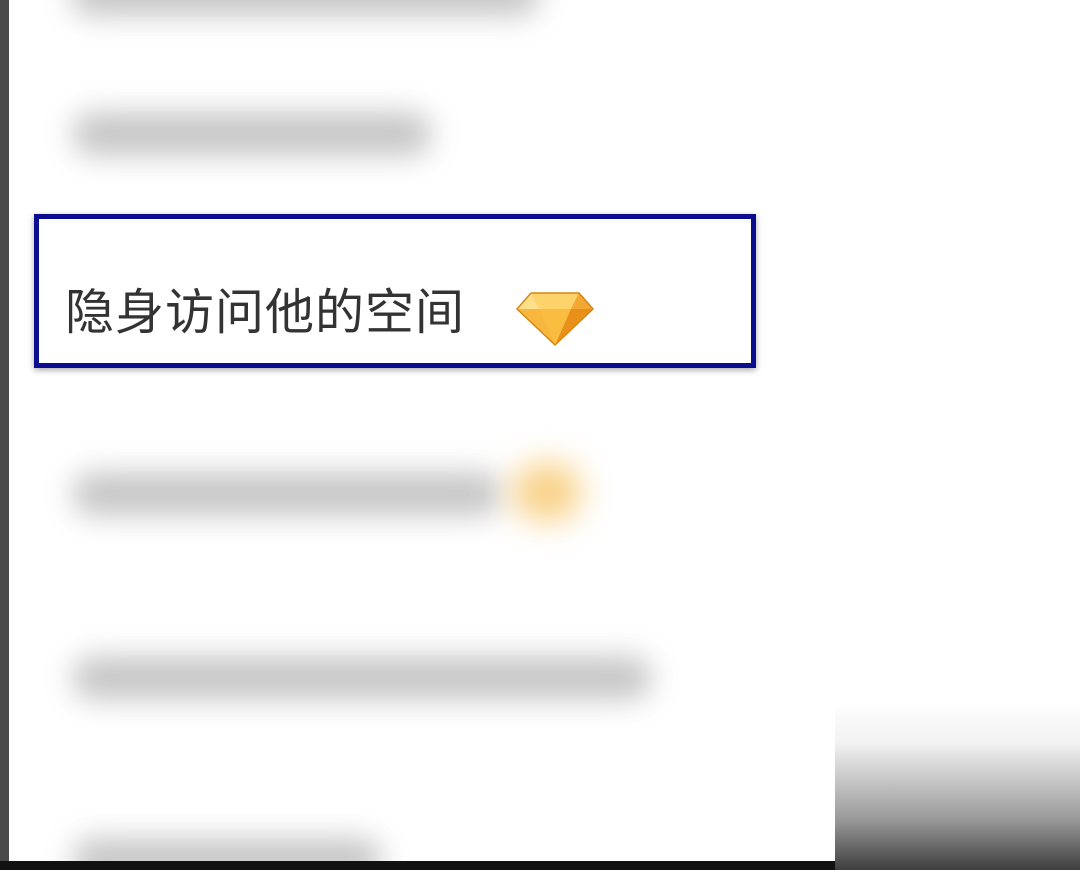  What do you see at coordinates (4, 435) in the screenshot?
I see `left-edge-border` at bounding box center [4, 435].